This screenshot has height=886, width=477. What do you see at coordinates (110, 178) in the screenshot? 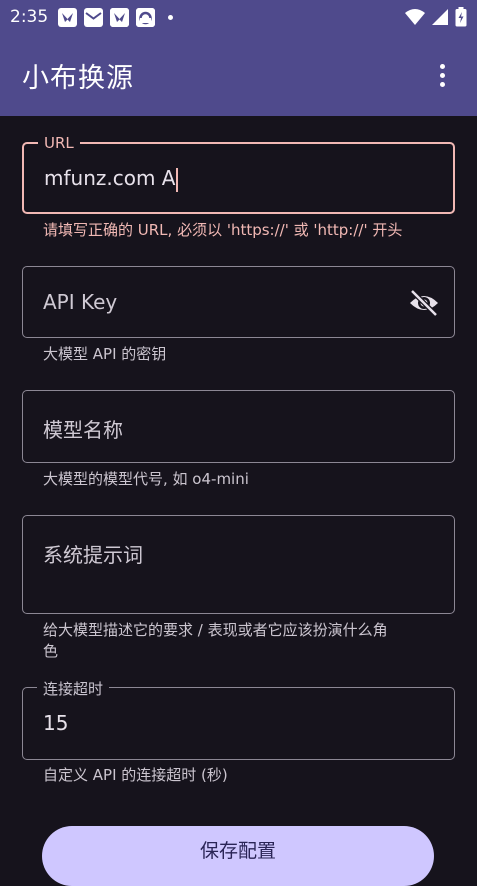
I see `url-input-value: mfunz.com A` at bounding box center [110, 178].